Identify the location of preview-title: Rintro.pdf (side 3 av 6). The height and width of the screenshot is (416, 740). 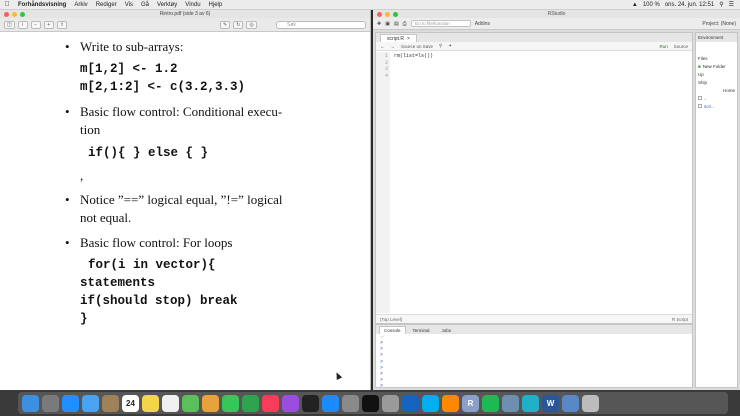
(185, 14).